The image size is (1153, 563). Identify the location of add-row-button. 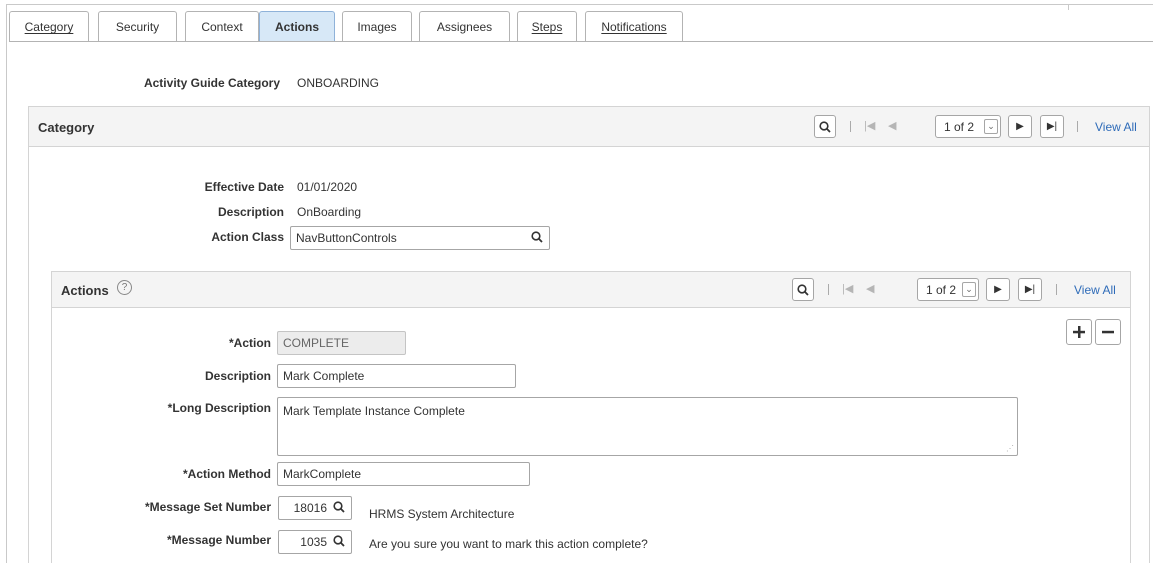
(1079, 332).